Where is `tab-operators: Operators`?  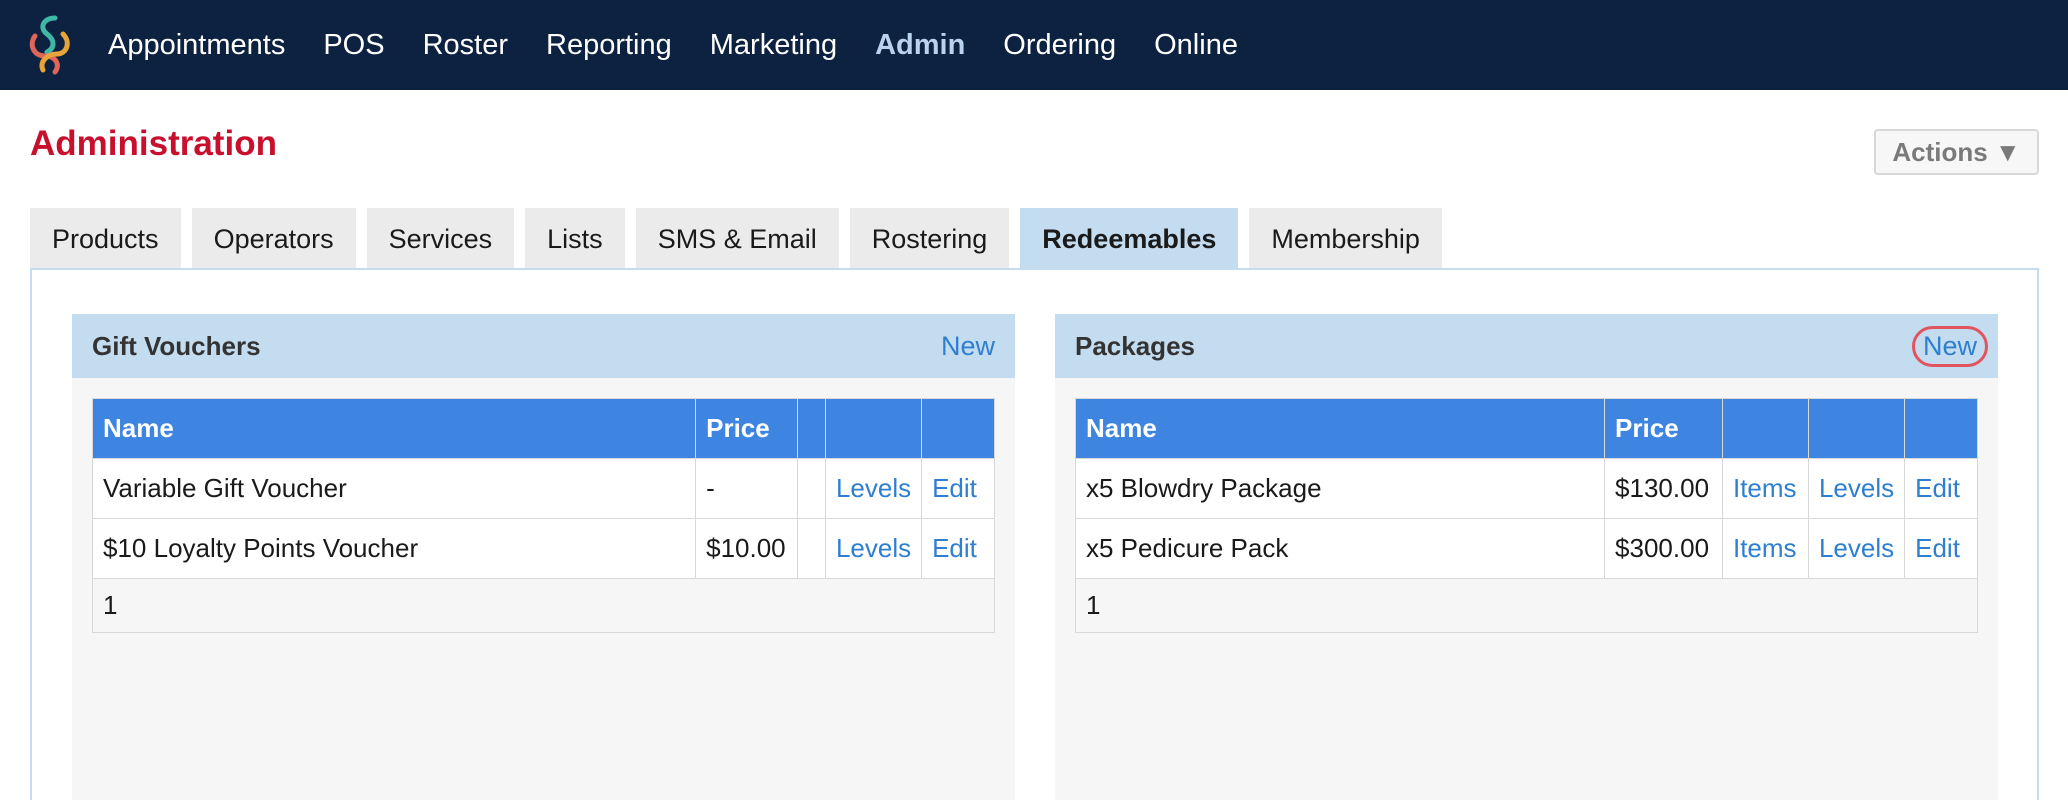
tab-operators: Operators is located at coordinates (273, 239).